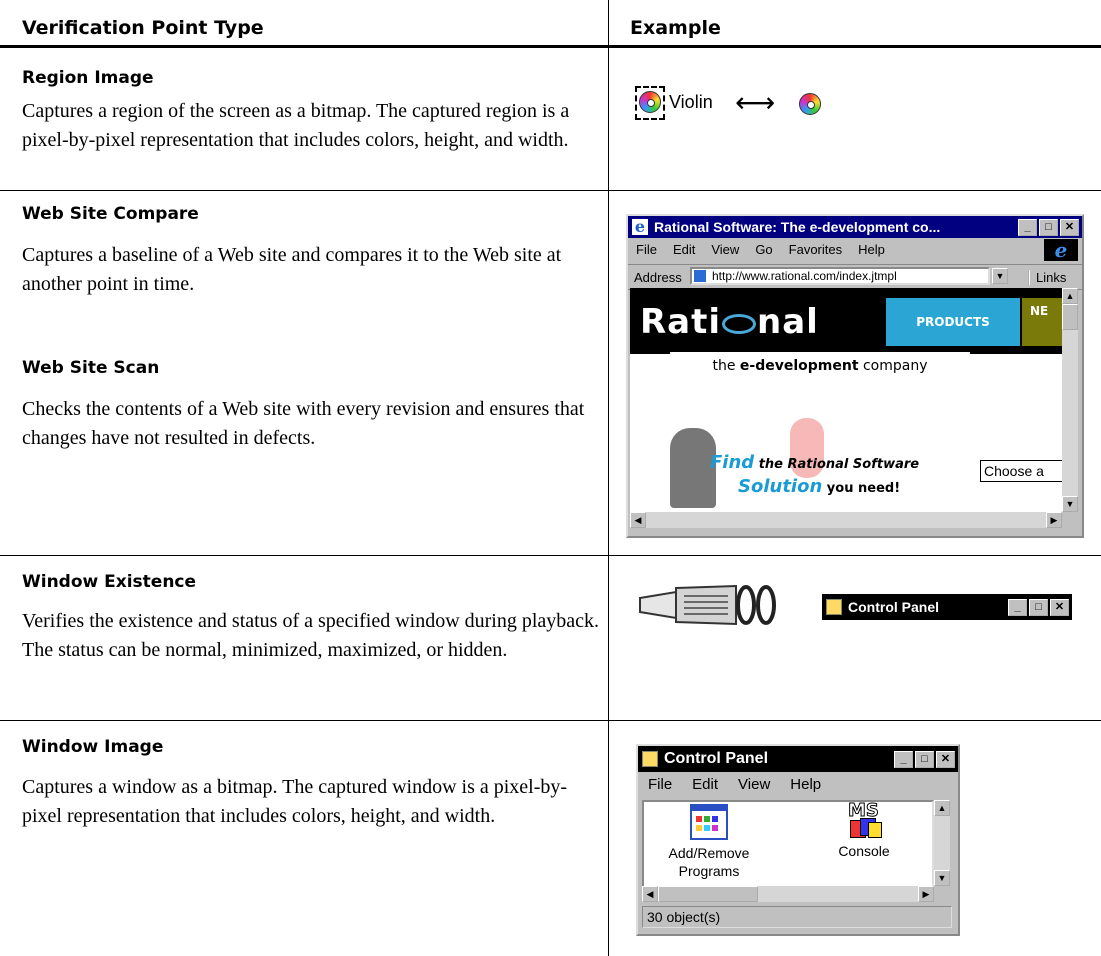 The width and height of the screenshot is (1101, 956). I want to click on double-arrow-icon: ⟷, so click(755, 102).